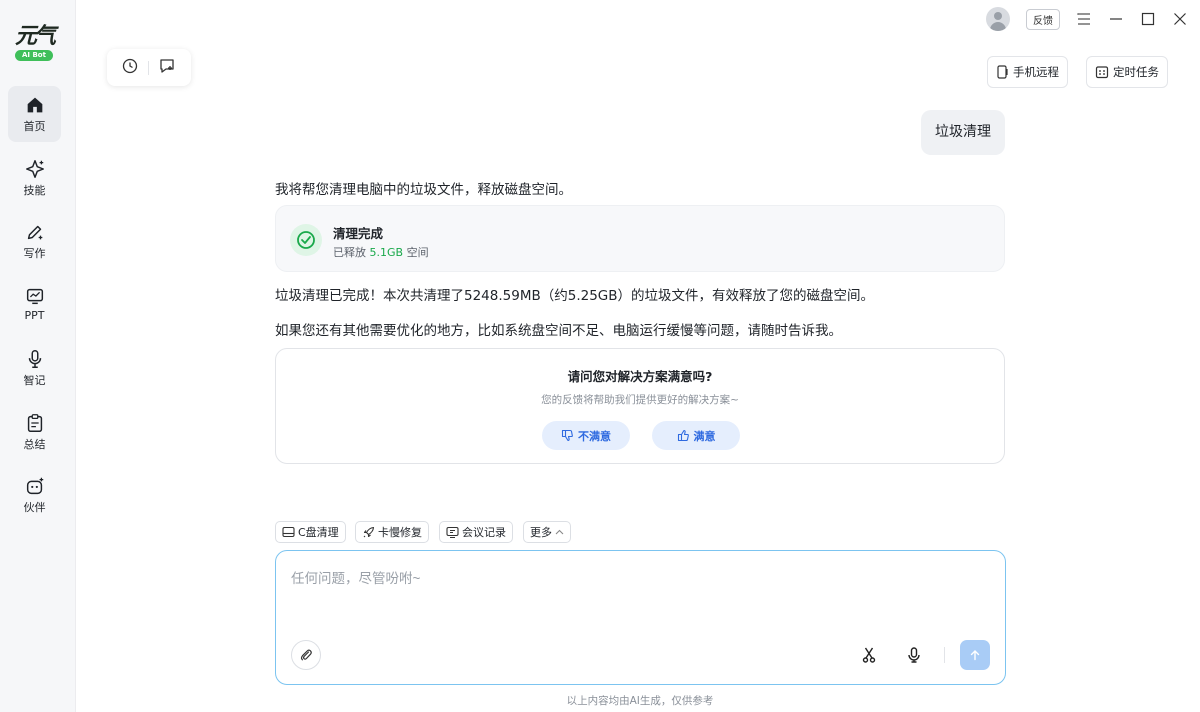  Describe the element at coordinates (640, 238) in the screenshot. I see `cleanup-result-card: 清理完成 已释放 5.1GB 空间` at that location.